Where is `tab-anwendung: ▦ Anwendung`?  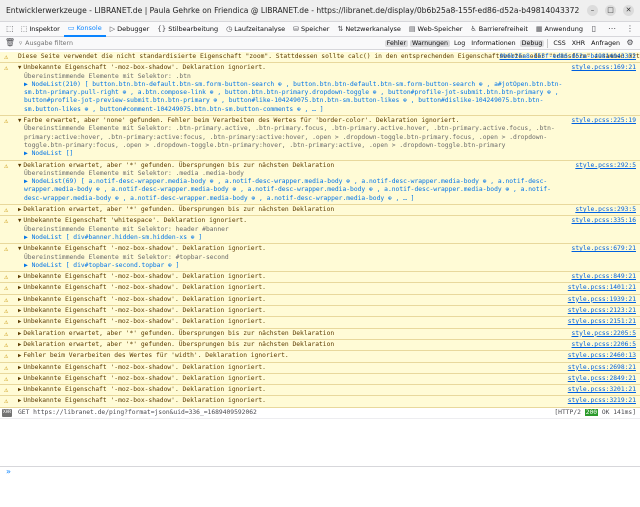 tab-anwendung: ▦ Anwendung is located at coordinates (559, 29).